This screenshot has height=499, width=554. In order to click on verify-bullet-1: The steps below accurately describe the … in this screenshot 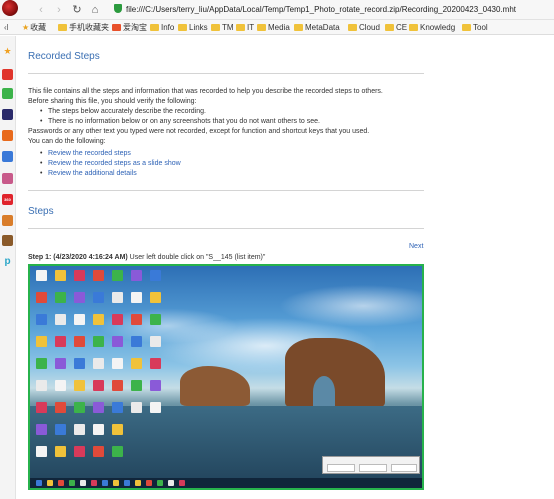, I will do `click(123, 111)`.